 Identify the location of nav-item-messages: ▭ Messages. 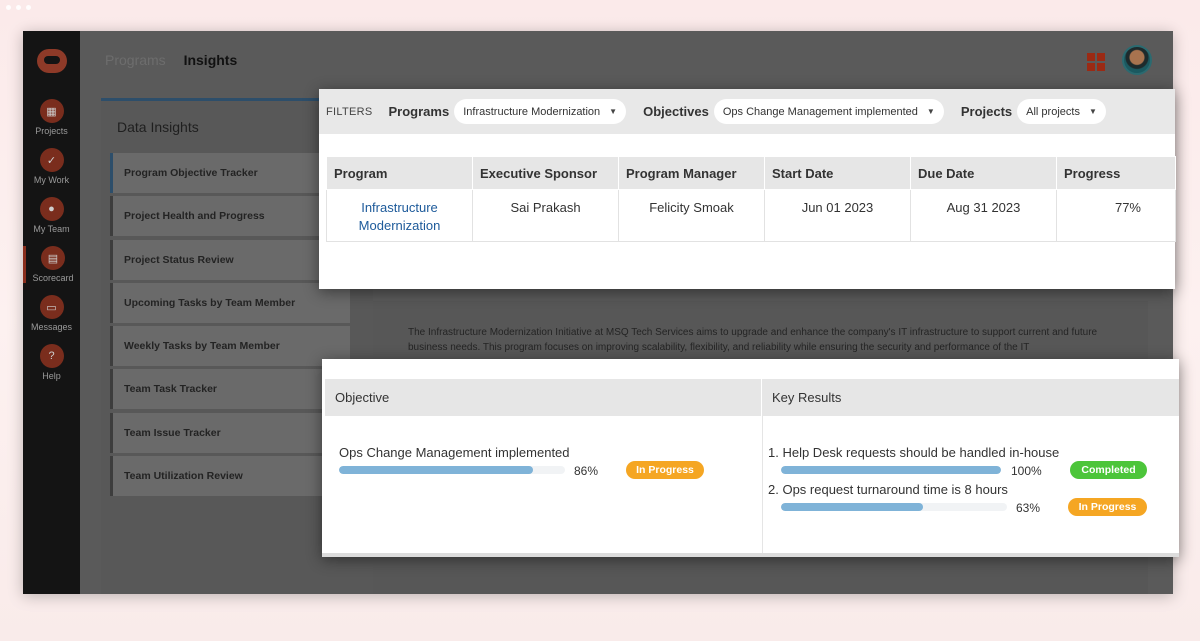
(51, 313).